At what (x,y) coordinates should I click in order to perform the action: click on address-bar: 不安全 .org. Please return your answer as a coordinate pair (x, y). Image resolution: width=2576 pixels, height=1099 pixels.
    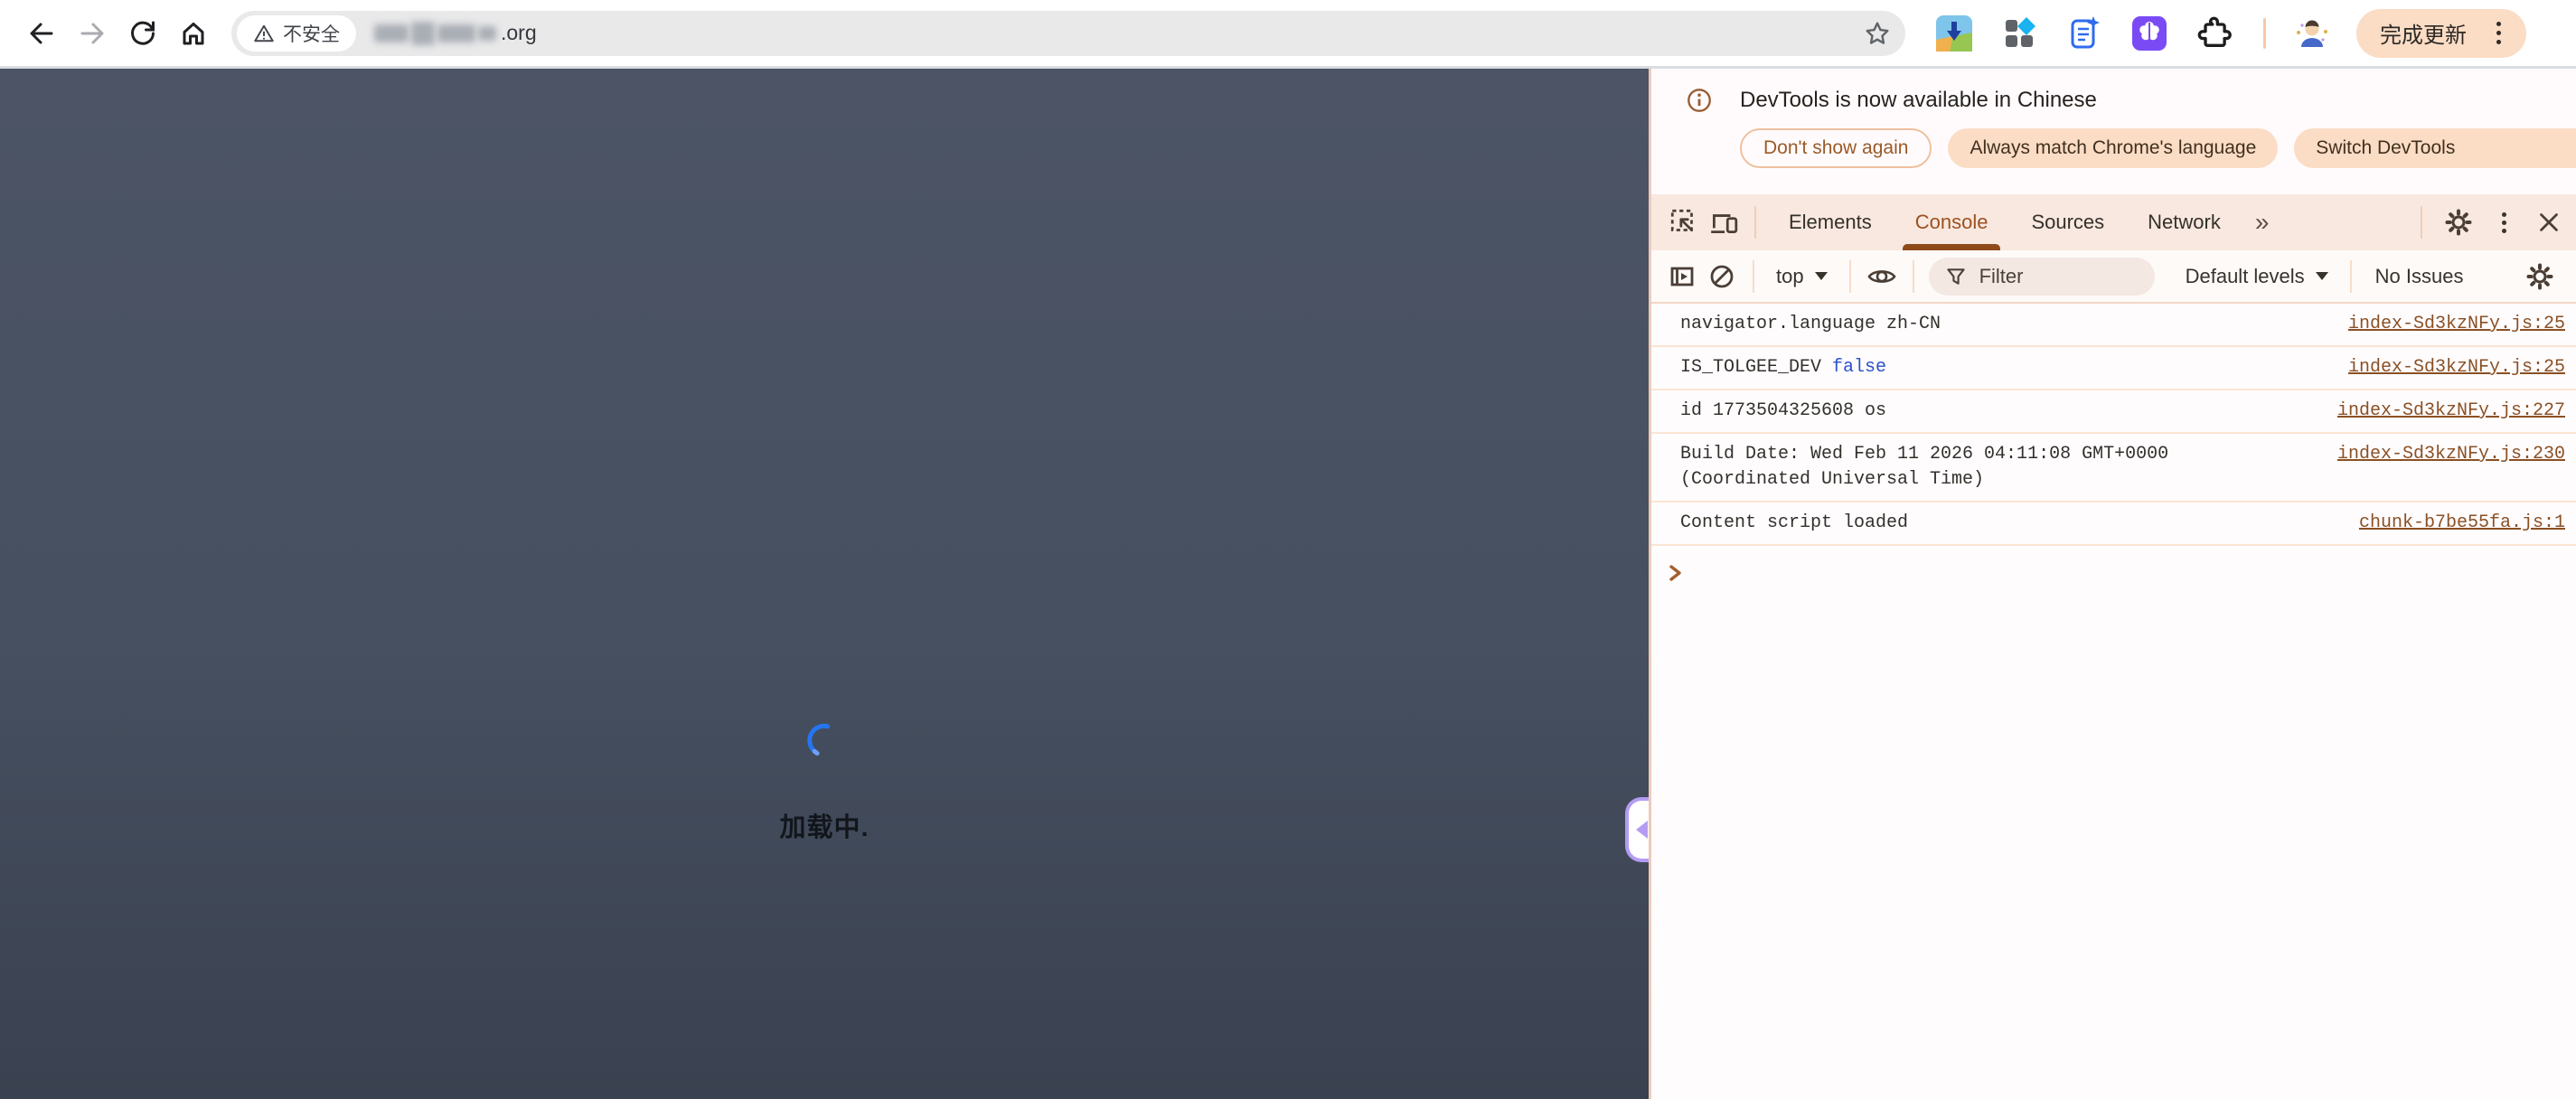
    Looking at the image, I should click on (1068, 33).